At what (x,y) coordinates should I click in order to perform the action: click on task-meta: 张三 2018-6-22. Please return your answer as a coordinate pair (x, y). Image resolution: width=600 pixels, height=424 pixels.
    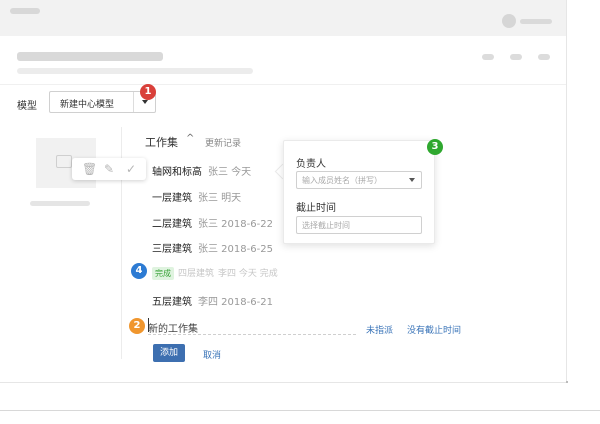
    Looking at the image, I should click on (235, 224).